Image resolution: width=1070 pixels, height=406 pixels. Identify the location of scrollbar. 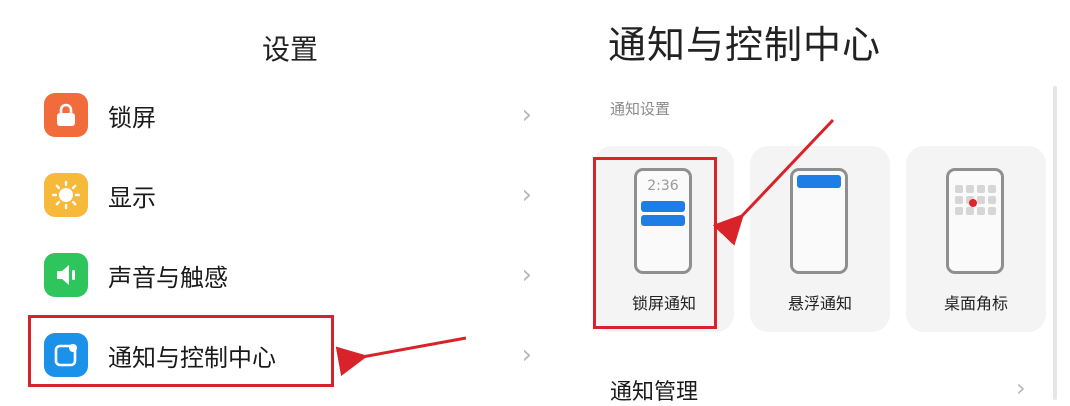
(1055, 243).